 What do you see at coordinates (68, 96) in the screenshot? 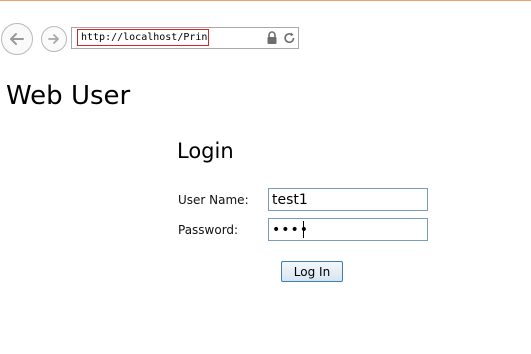
I see `site-title: Web User` at bounding box center [68, 96].